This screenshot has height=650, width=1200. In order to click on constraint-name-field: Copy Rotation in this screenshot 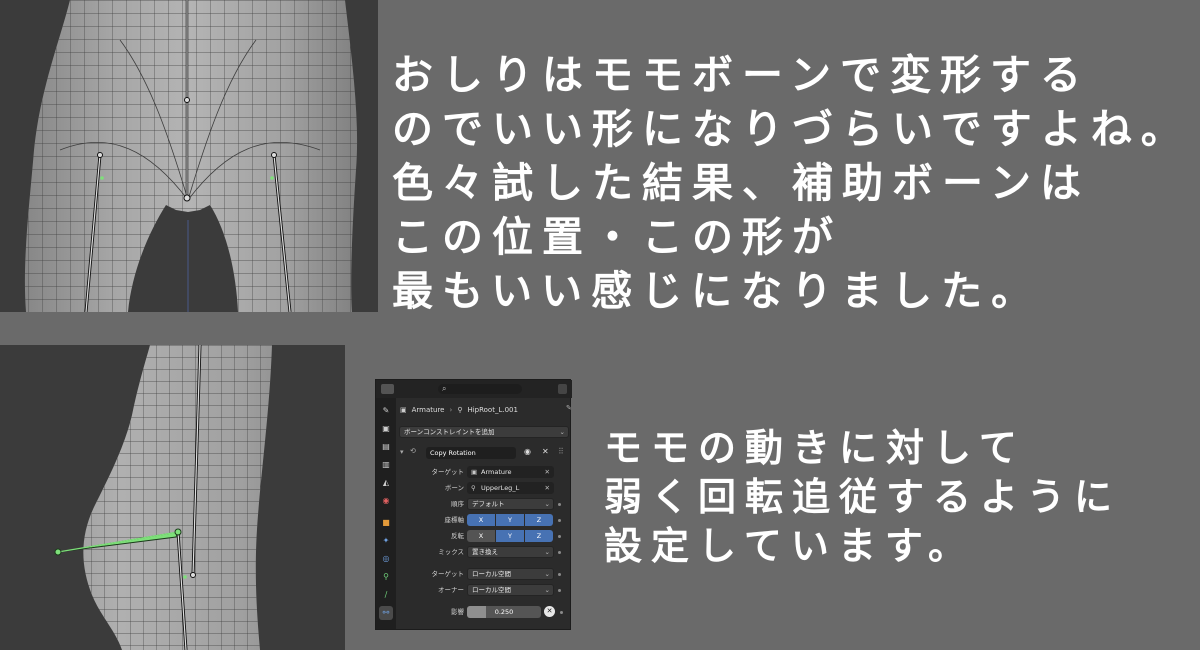, I will do `click(471, 453)`.